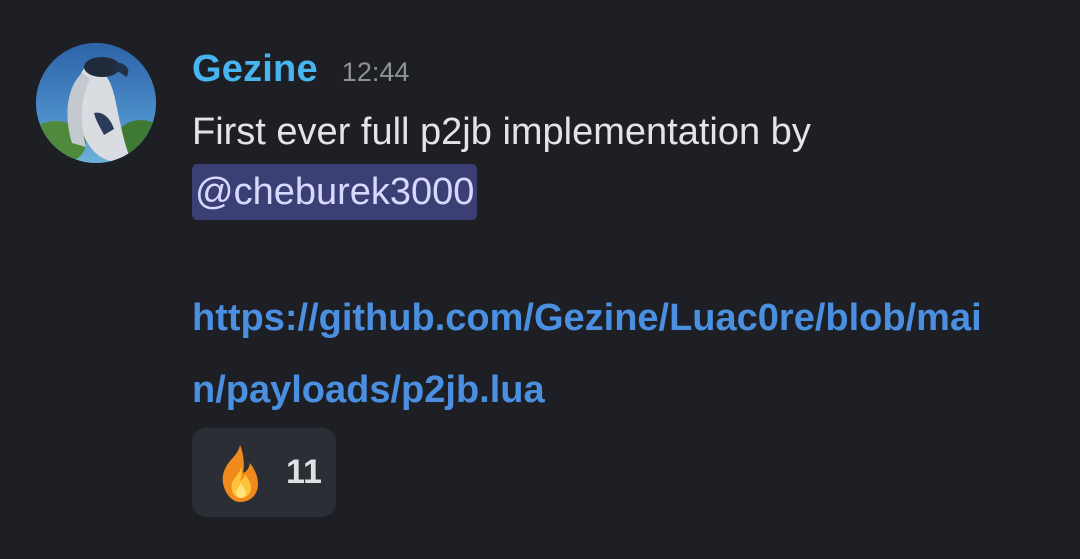 This screenshot has width=1080, height=559. What do you see at coordinates (501, 132) in the screenshot?
I see `message-text: First ever full p2jb implementation by` at bounding box center [501, 132].